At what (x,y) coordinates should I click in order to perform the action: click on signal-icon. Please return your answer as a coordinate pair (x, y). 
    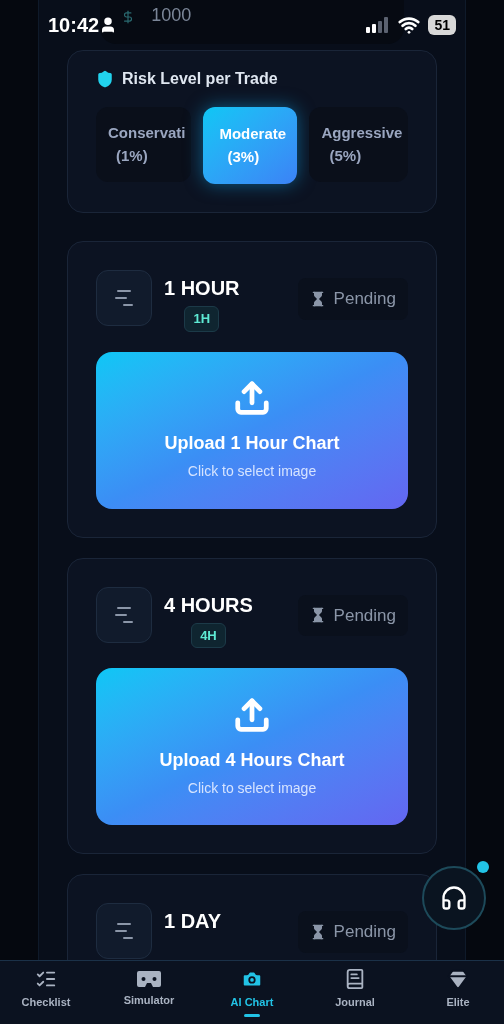
    Looking at the image, I should click on (378, 25).